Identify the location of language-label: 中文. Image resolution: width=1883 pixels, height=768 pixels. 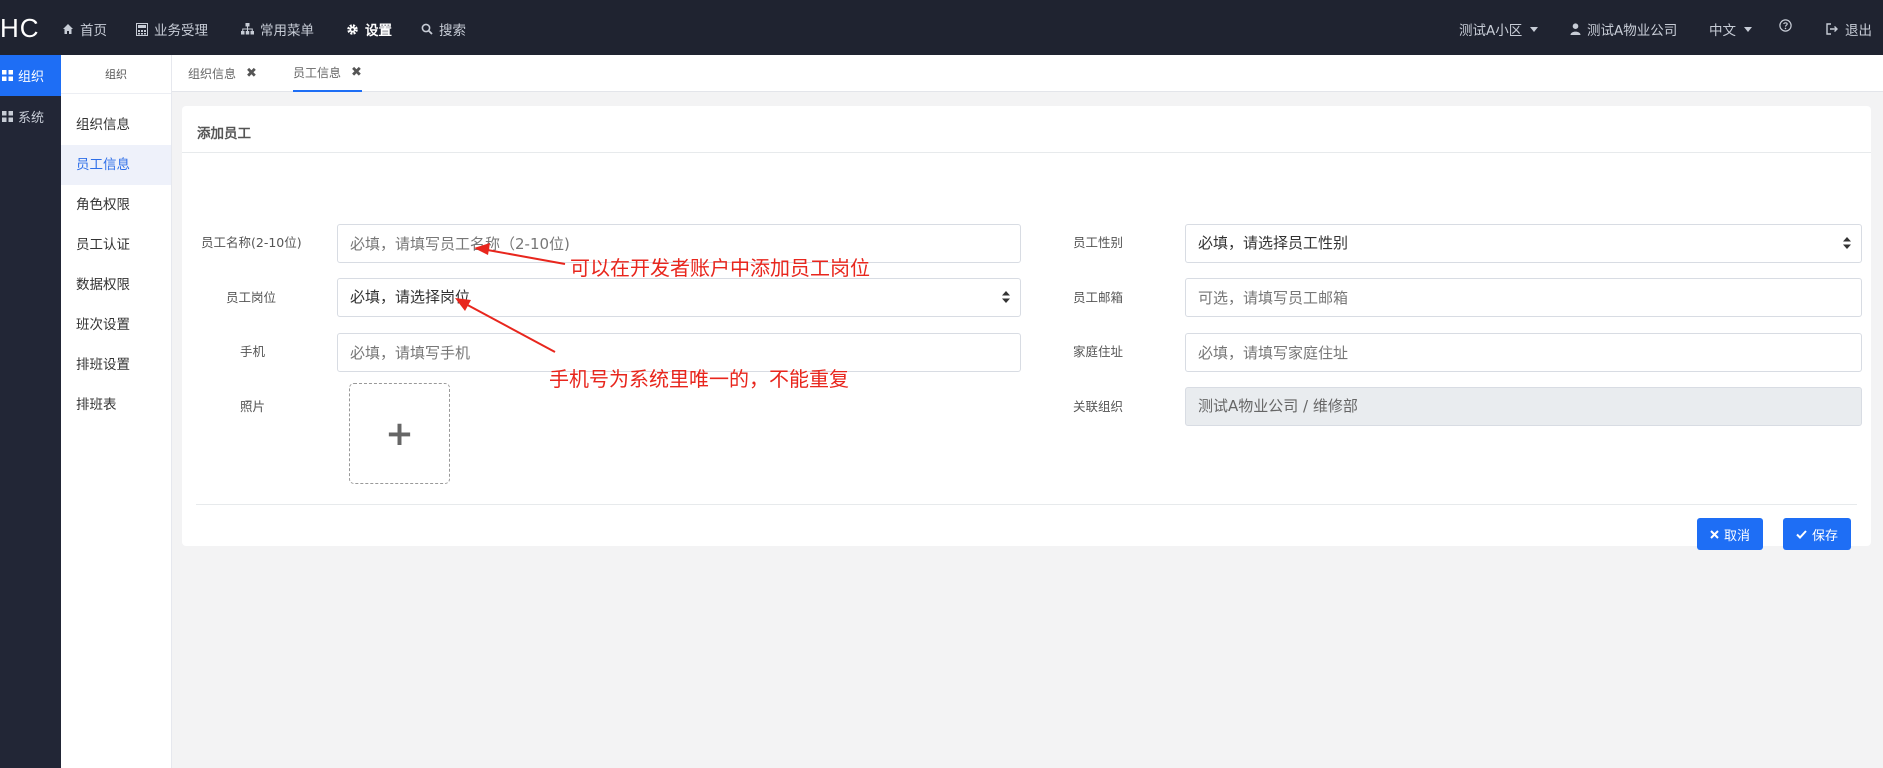
(1722, 31).